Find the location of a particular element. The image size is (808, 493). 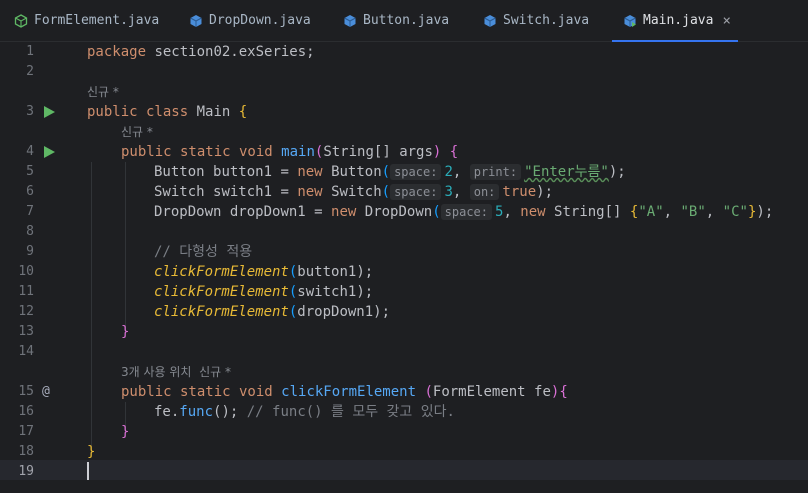

line-number: 14 is located at coordinates (26, 351).